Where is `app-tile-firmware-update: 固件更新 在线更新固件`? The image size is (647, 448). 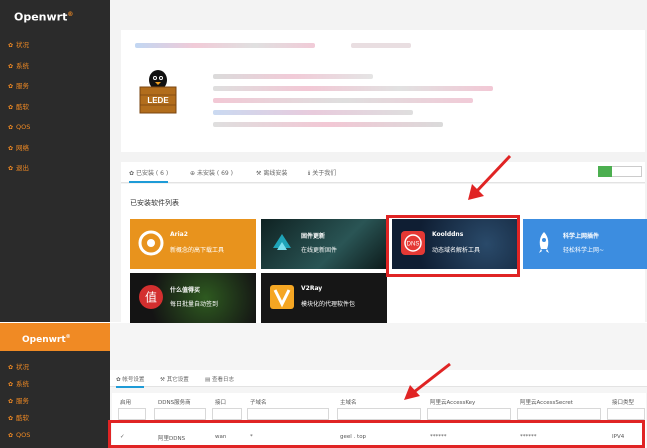 app-tile-firmware-update: 固件更新 在线更新固件 is located at coordinates (324, 244).